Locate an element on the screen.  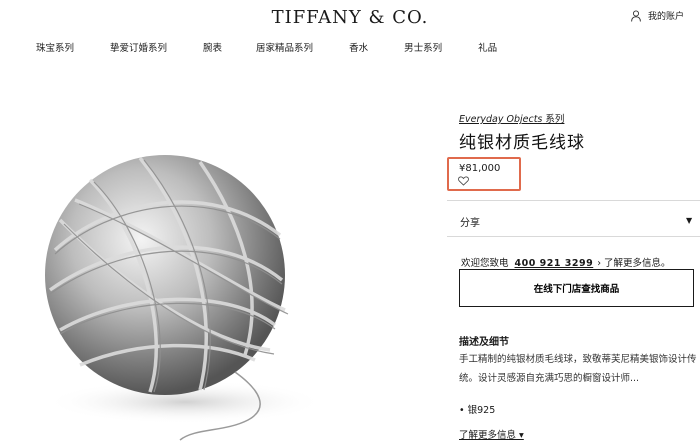
collection-suffix: 系列 is located at coordinates (553, 119).